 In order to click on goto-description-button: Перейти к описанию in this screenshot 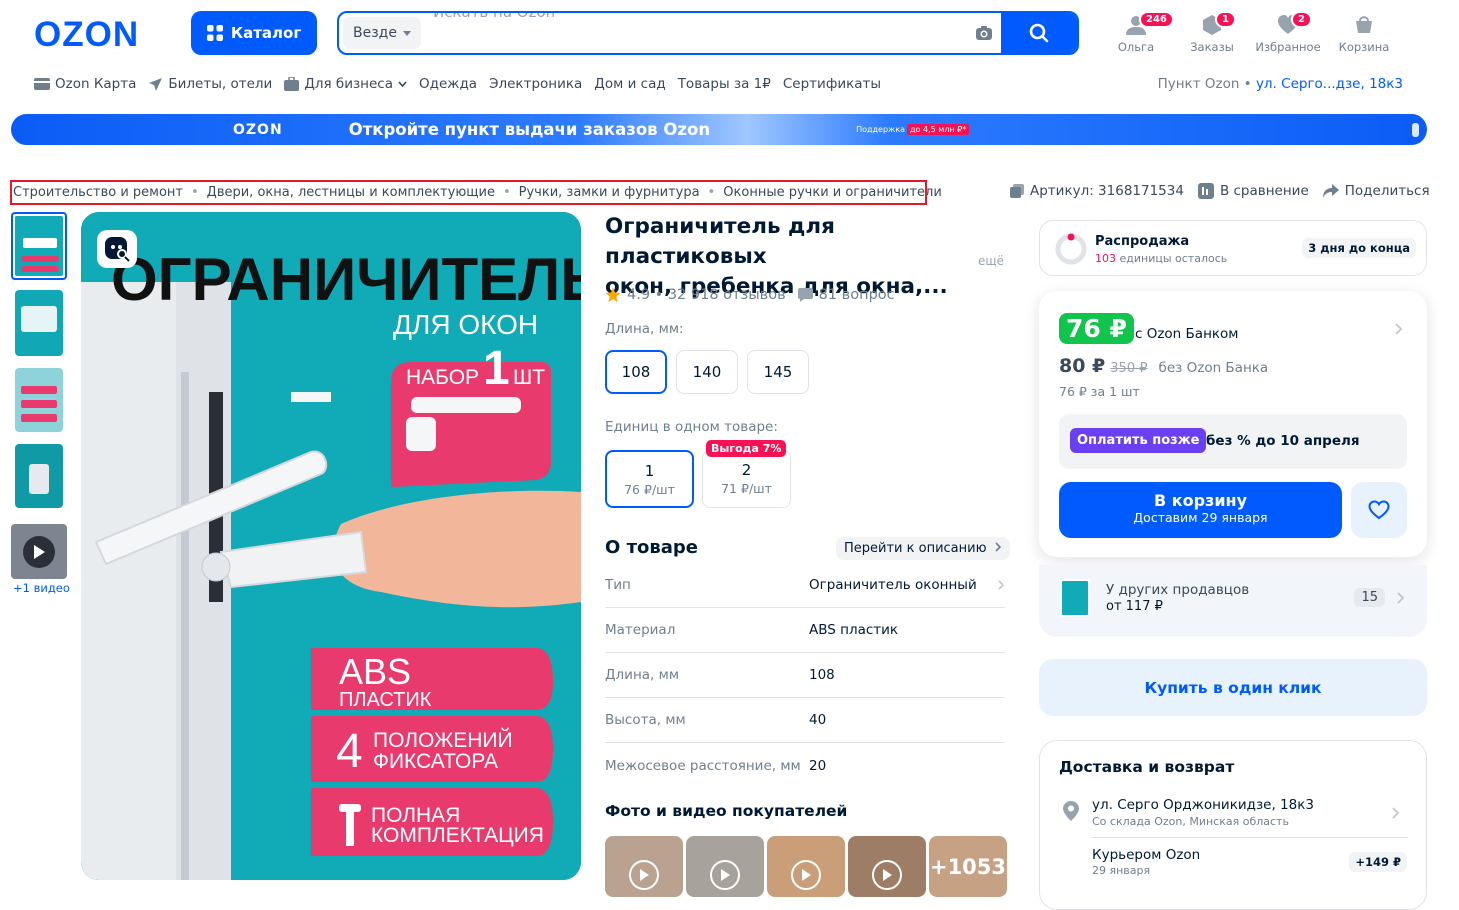, I will do `click(923, 548)`.